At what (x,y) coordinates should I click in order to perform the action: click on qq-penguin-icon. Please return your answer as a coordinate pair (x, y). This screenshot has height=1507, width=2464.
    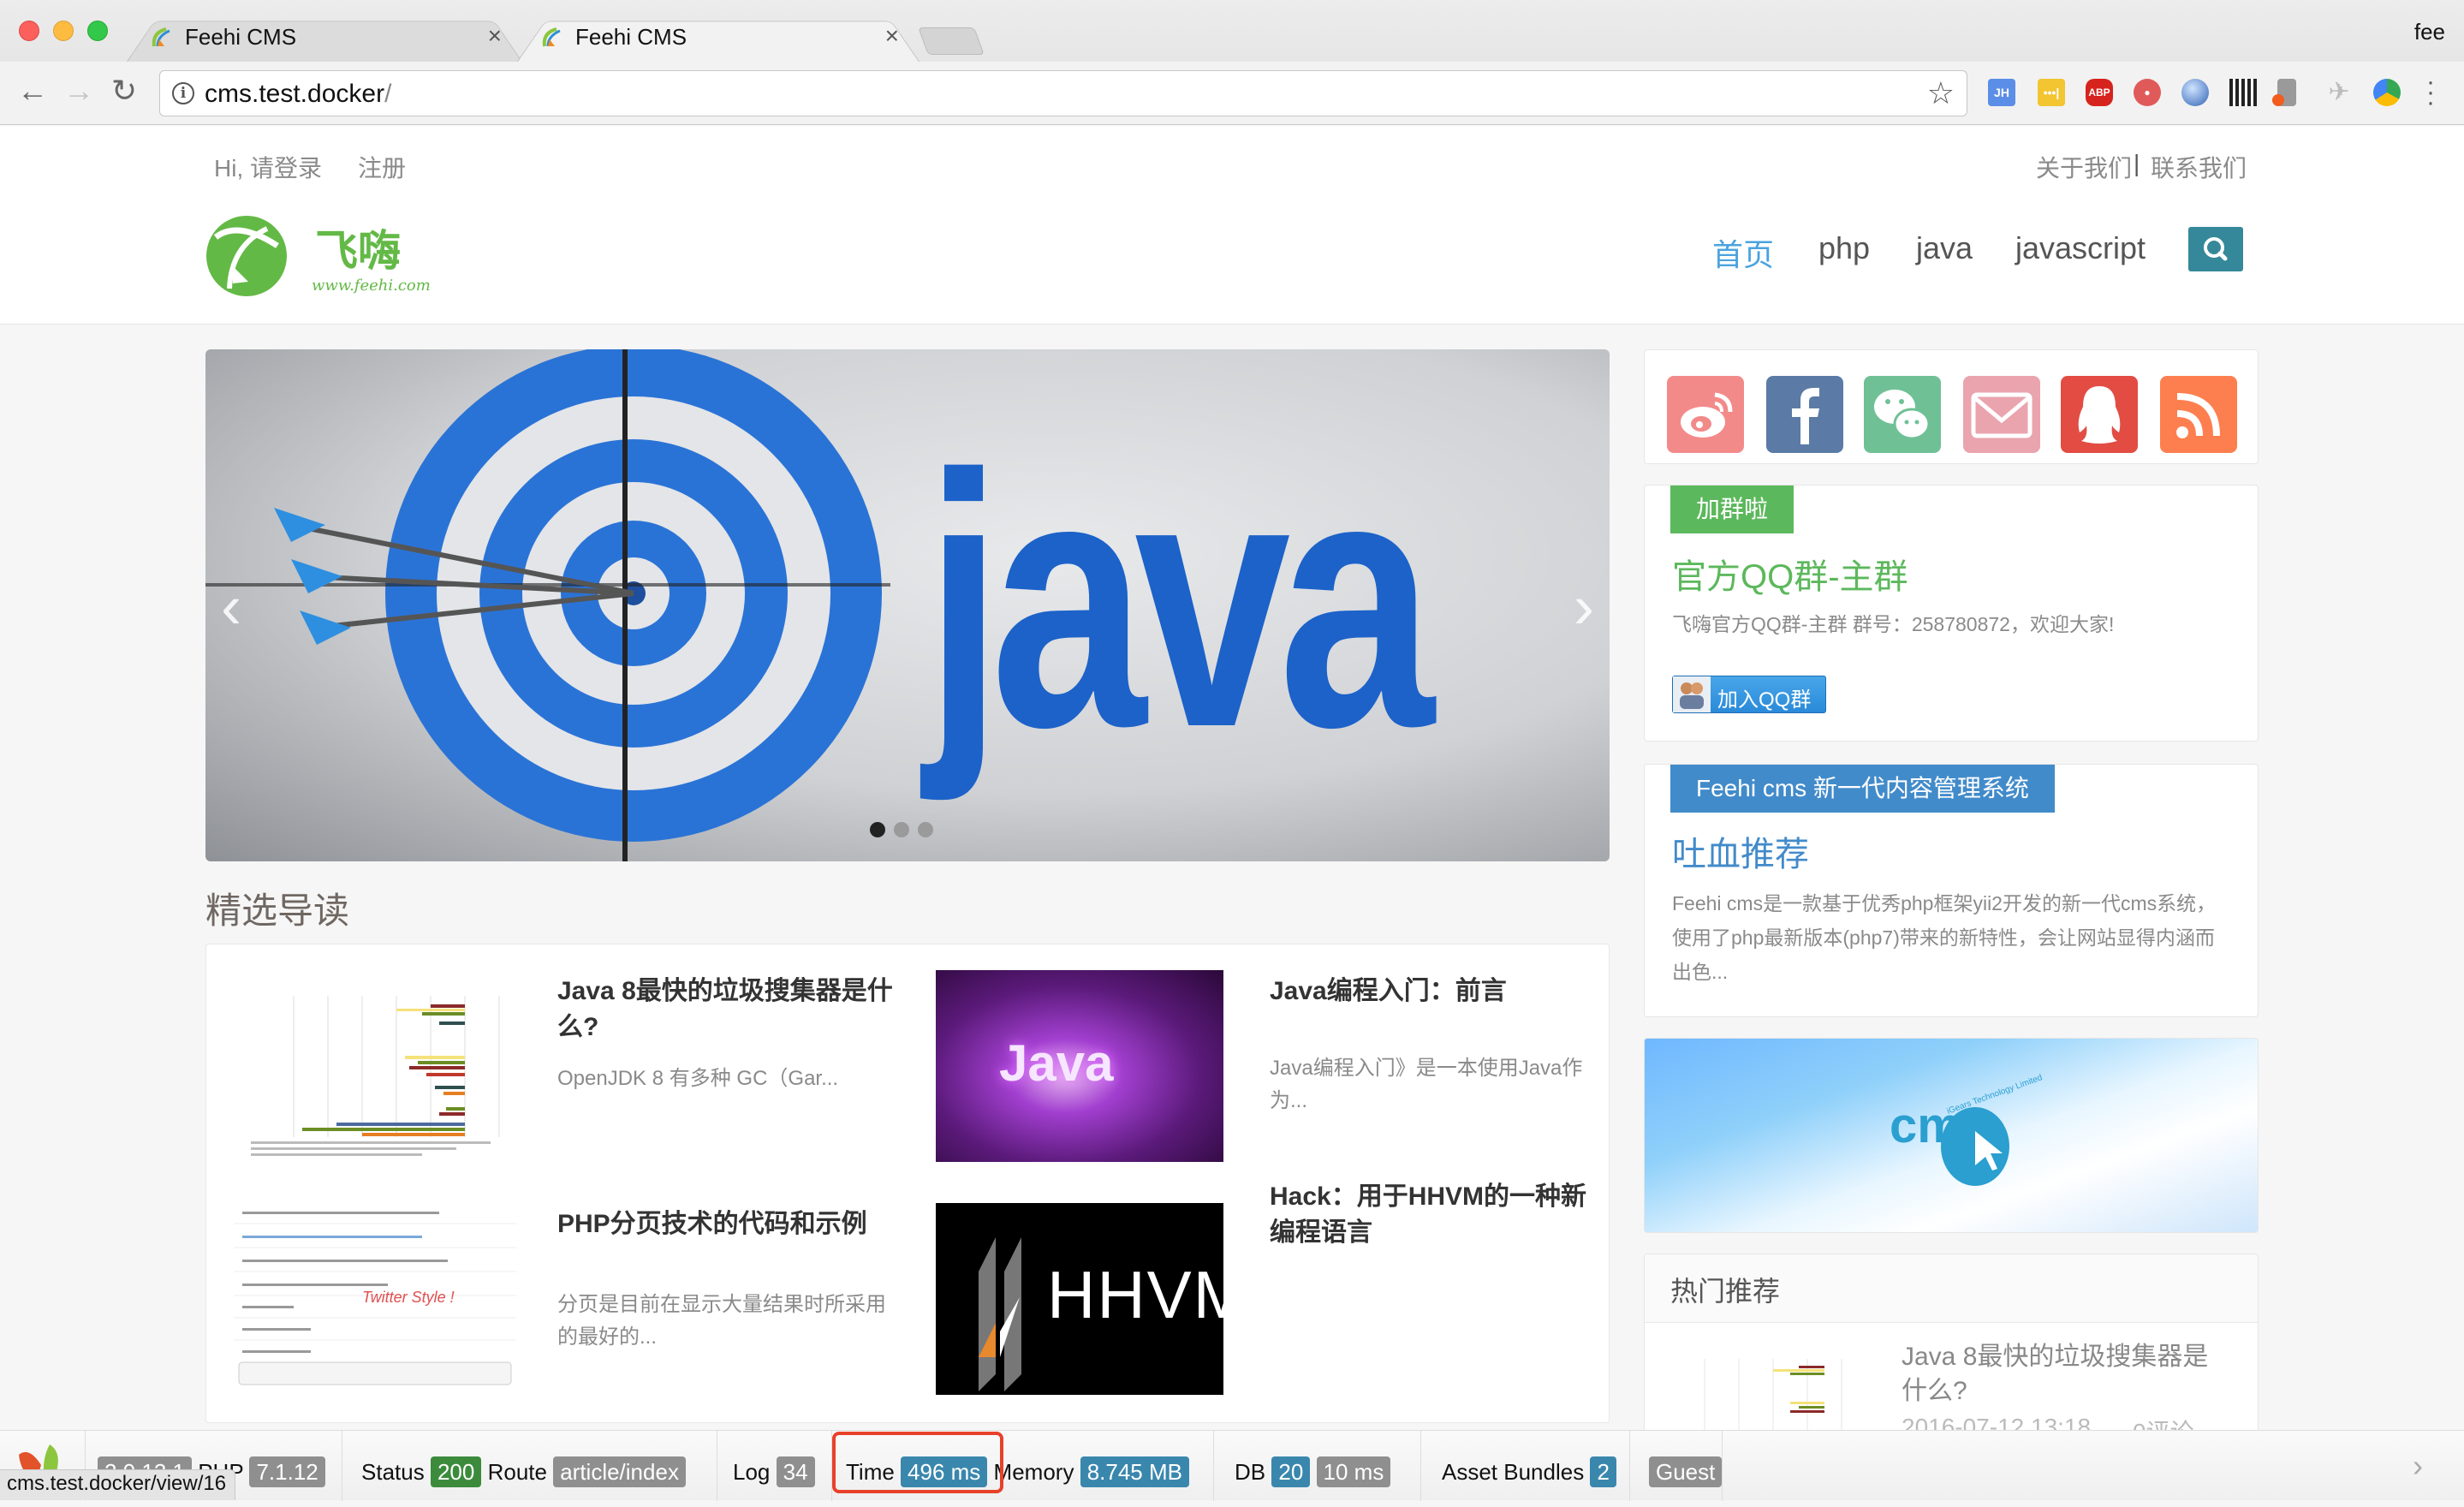
    Looking at the image, I should click on (2099, 415).